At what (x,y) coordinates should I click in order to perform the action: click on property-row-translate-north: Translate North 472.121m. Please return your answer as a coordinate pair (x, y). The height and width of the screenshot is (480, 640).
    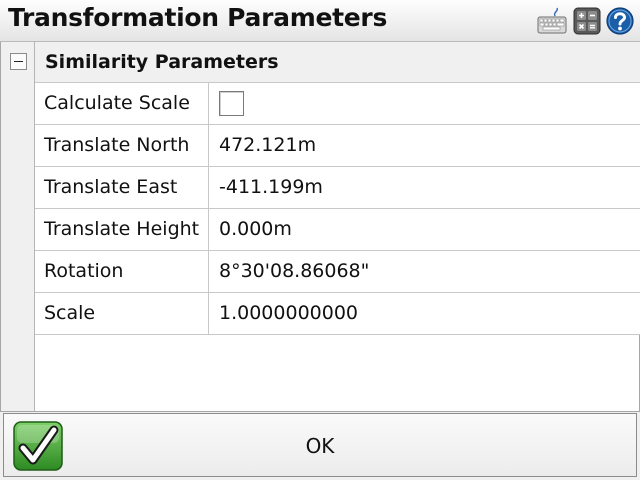
    Looking at the image, I should click on (337, 146).